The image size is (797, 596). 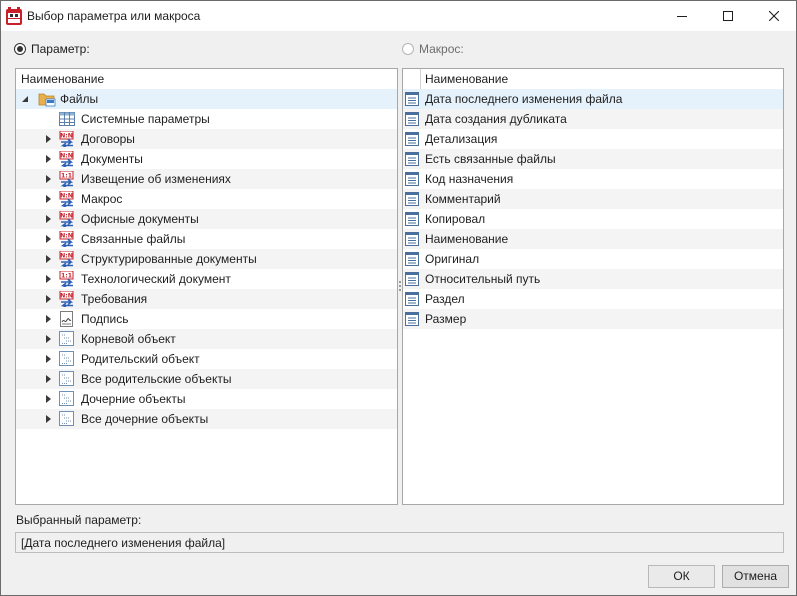 What do you see at coordinates (206, 99) in the screenshot?
I see `tree-root-row: Файлы` at bounding box center [206, 99].